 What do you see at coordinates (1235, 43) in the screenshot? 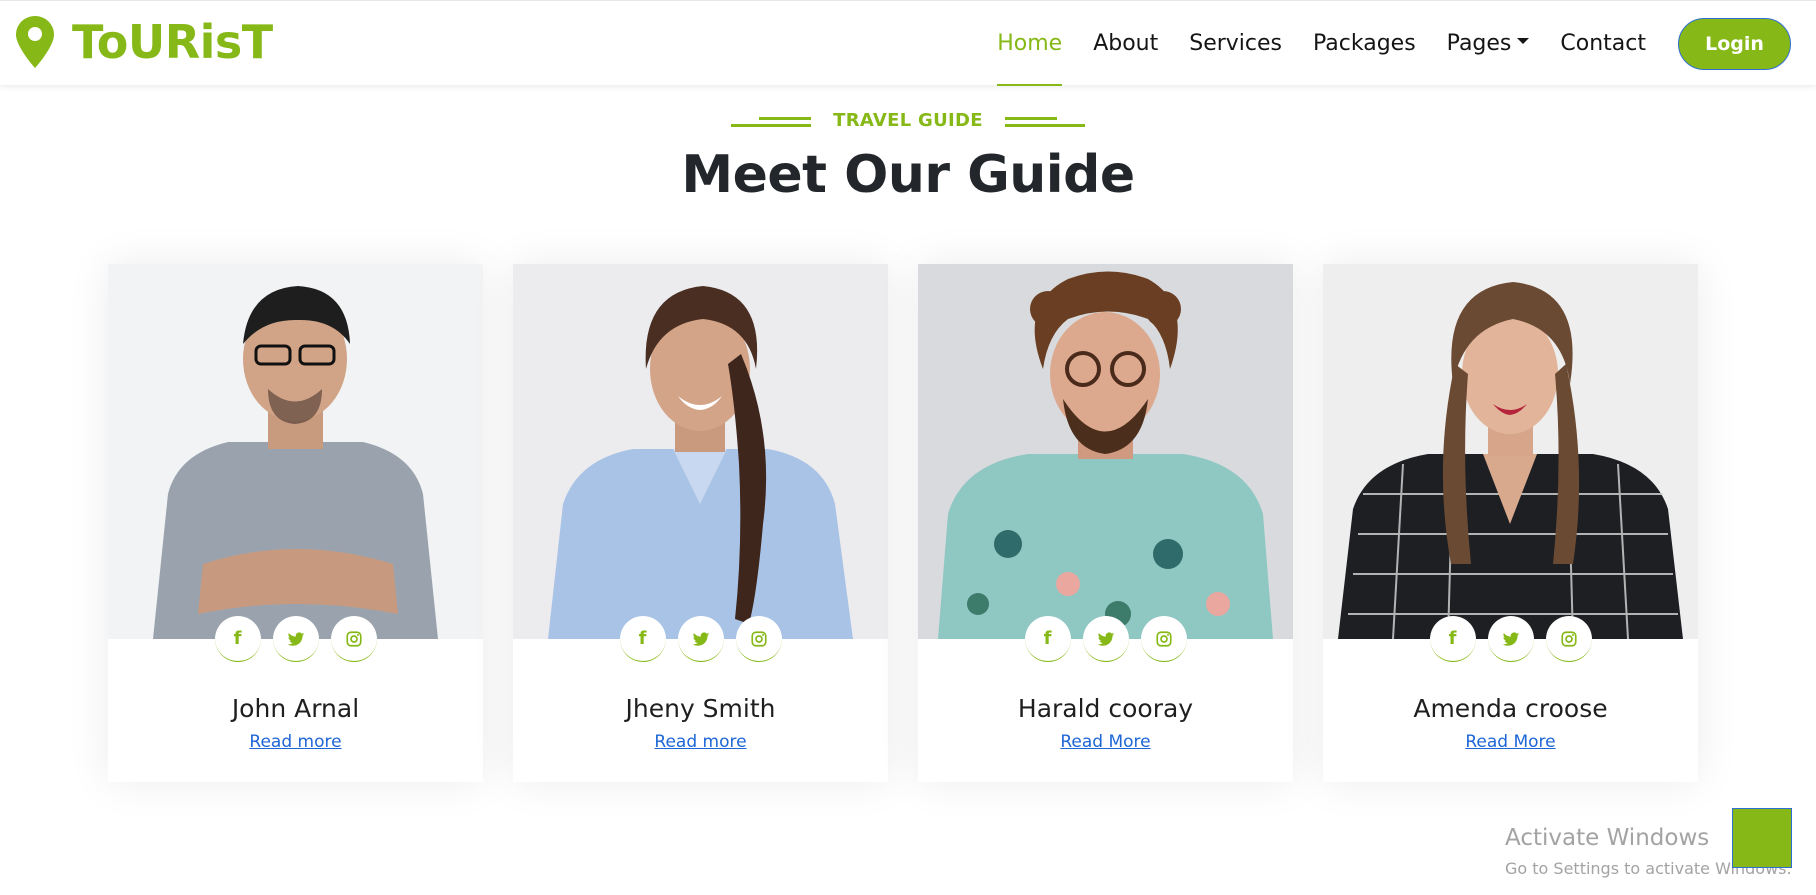
I see `nav-services: Services` at bounding box center [1235, 43].